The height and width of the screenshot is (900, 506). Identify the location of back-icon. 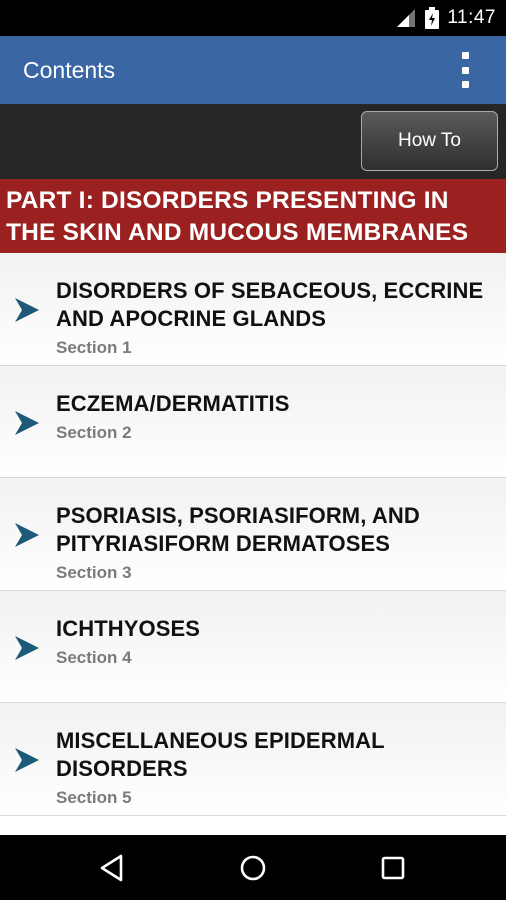
(113, 868).